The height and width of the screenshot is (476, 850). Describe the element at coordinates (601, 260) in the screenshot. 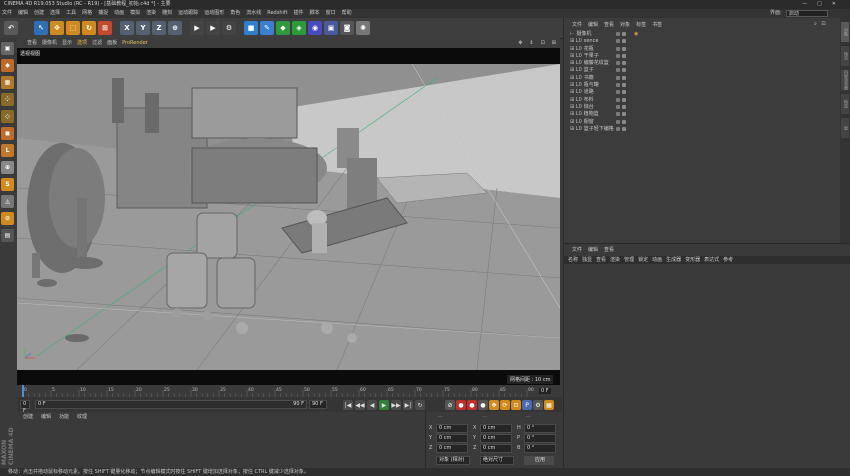

I see `attribute-column-header: 查看` at that location.